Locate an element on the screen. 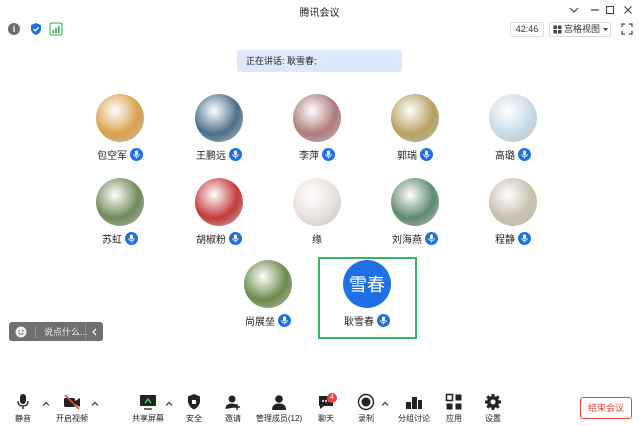  end-meeting-button: 结束会议 is located at coordinates (606, 408).